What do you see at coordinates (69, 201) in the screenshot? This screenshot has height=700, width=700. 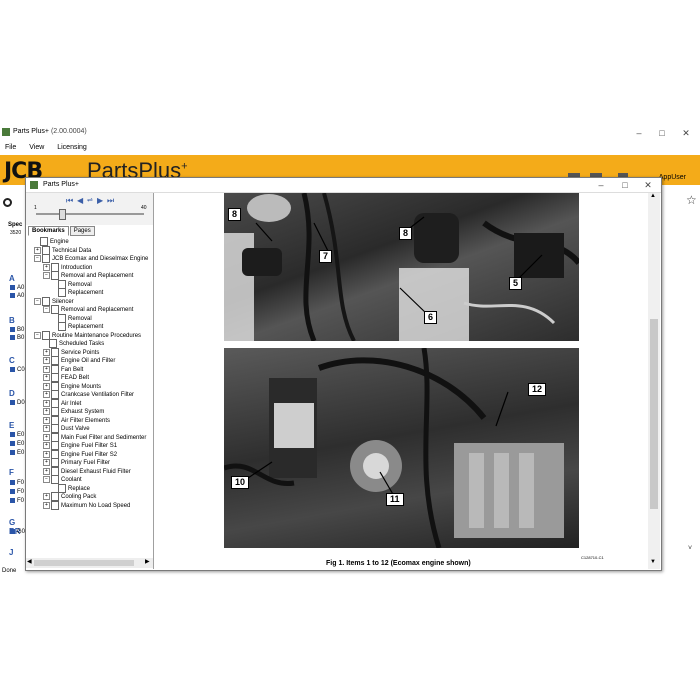 I see `first-page-icon: ⏮` at bounding box center [69, 201].